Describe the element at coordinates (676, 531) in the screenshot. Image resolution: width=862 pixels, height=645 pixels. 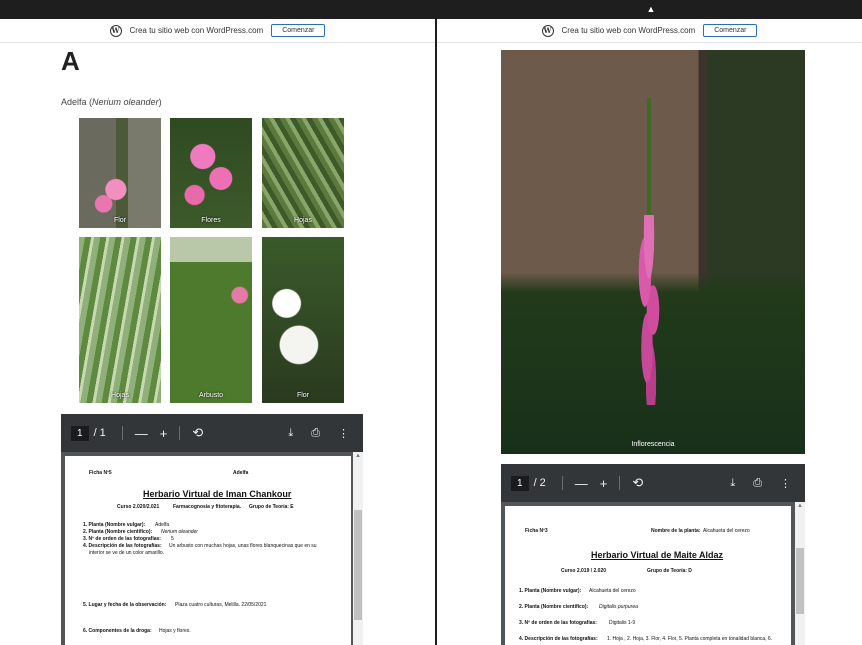
I see `plant-heading-label: Nombre de la planta:` at that location.